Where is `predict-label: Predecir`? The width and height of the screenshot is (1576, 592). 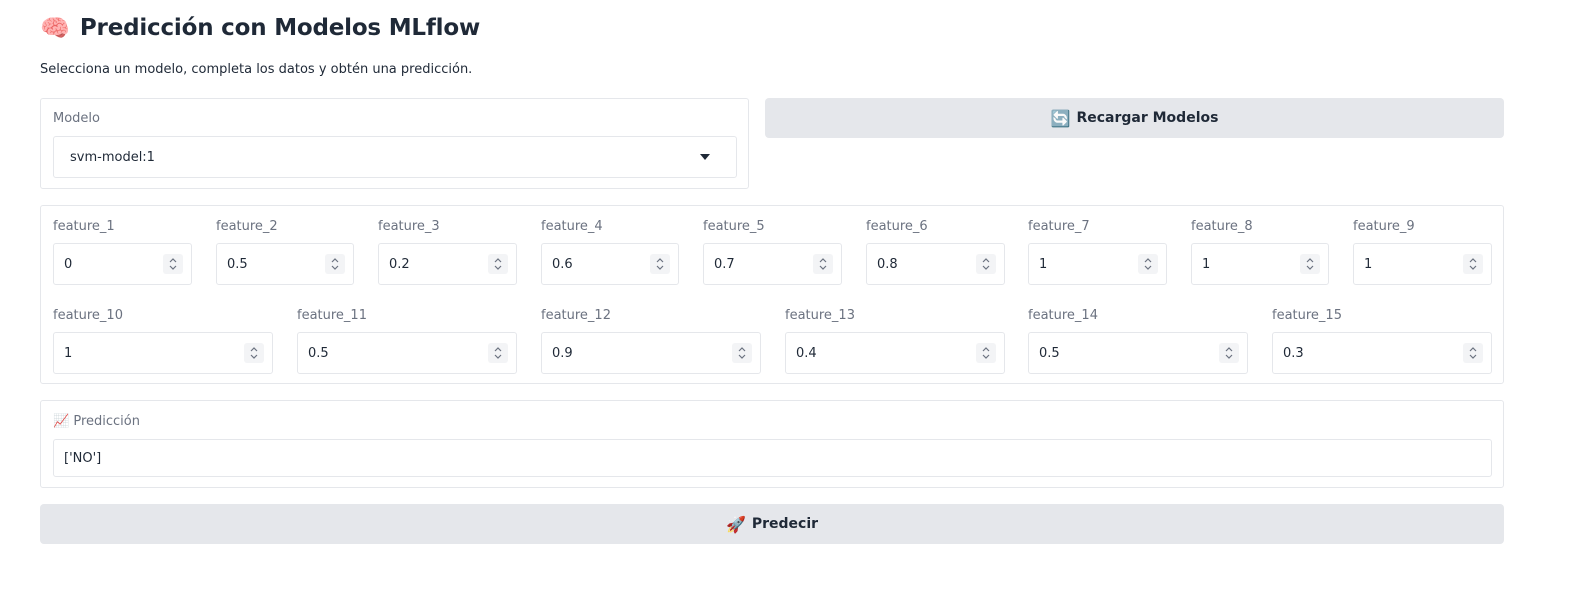
predict-label: Predecir is located at coordinates (785, 524).